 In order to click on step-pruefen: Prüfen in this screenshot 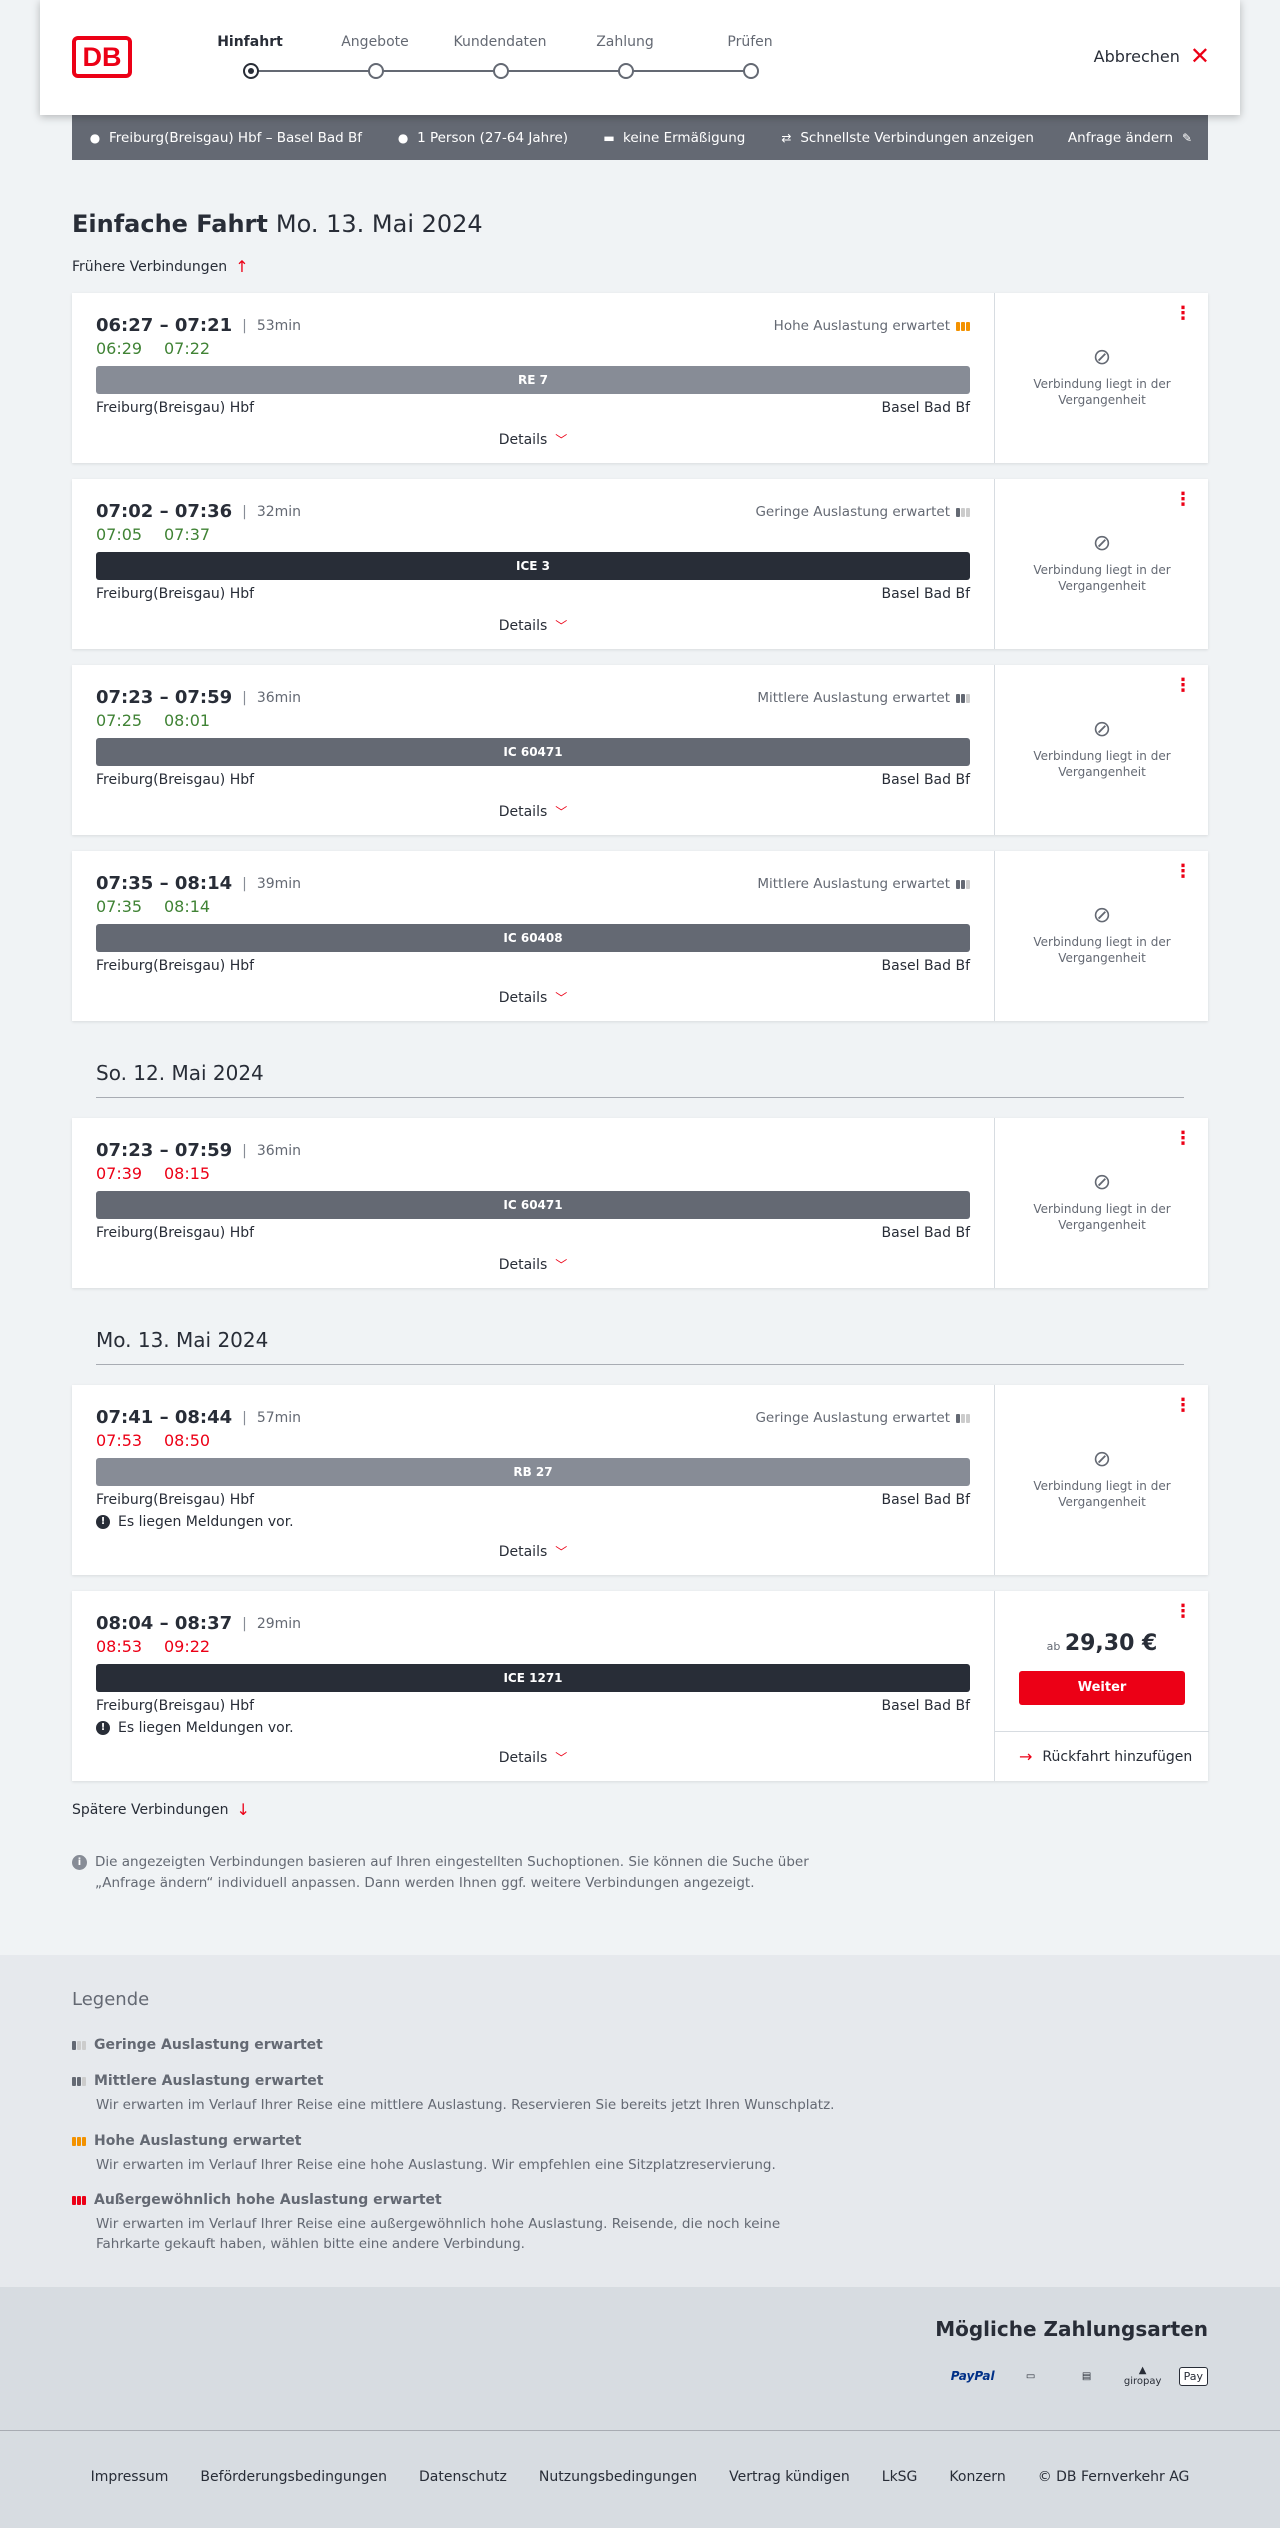, I will do `click(750, 42)`.